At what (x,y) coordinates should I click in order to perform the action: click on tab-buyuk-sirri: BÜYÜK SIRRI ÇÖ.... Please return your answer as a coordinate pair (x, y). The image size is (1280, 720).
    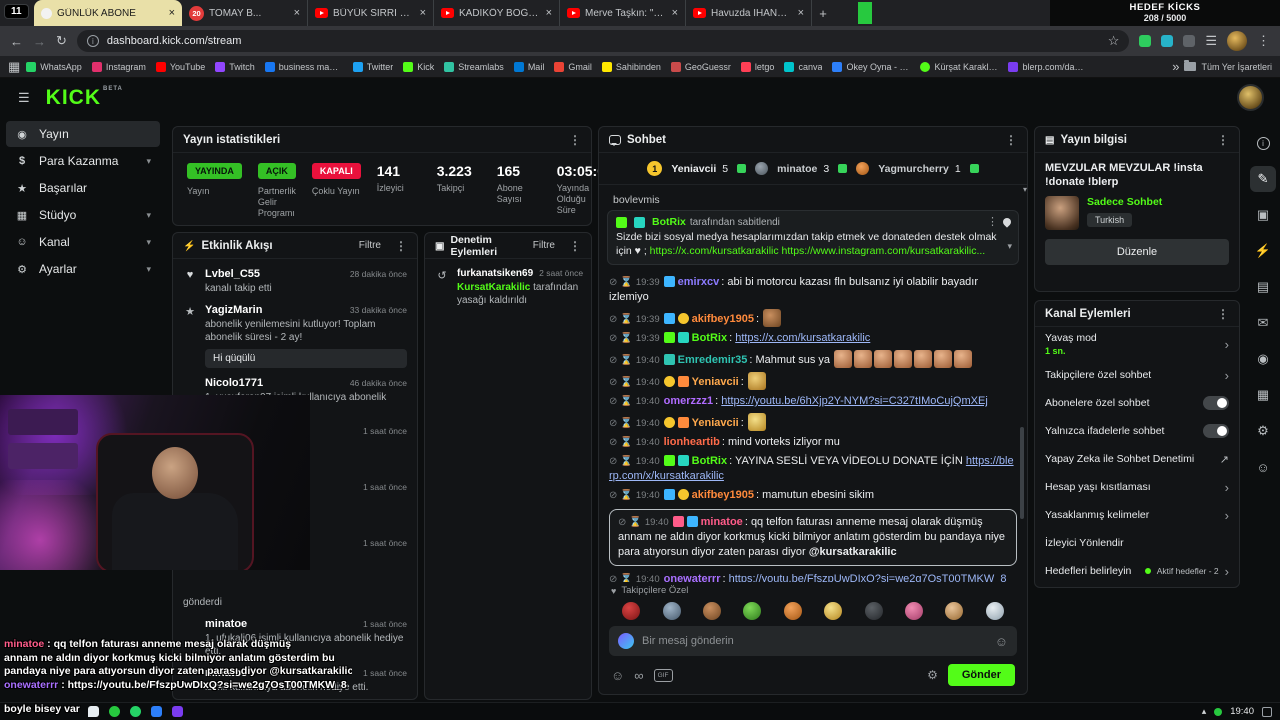
    Looking at the image, I should click on (371, 13).